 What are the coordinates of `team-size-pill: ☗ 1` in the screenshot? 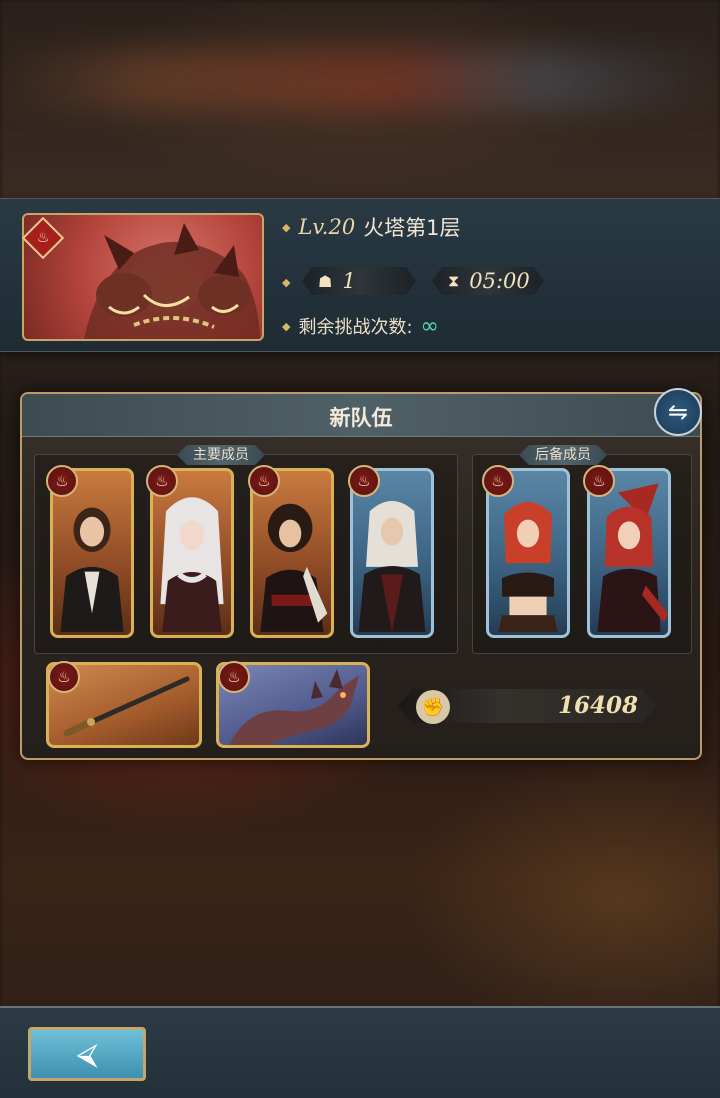 It's located at (359, 281).